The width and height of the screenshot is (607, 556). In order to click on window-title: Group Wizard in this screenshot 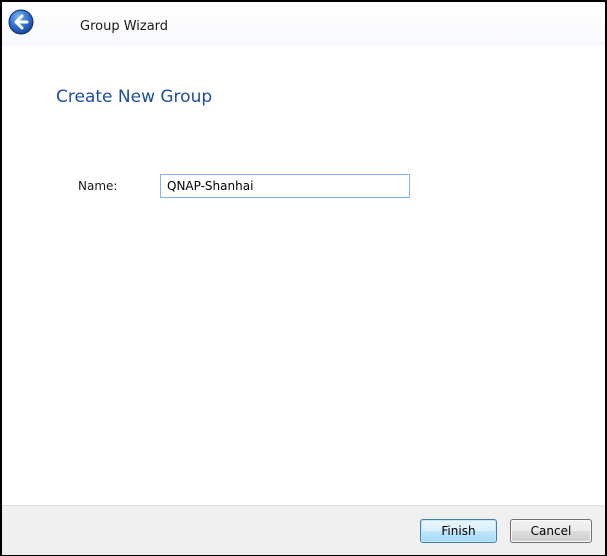, I will do `click(124, 26)`.